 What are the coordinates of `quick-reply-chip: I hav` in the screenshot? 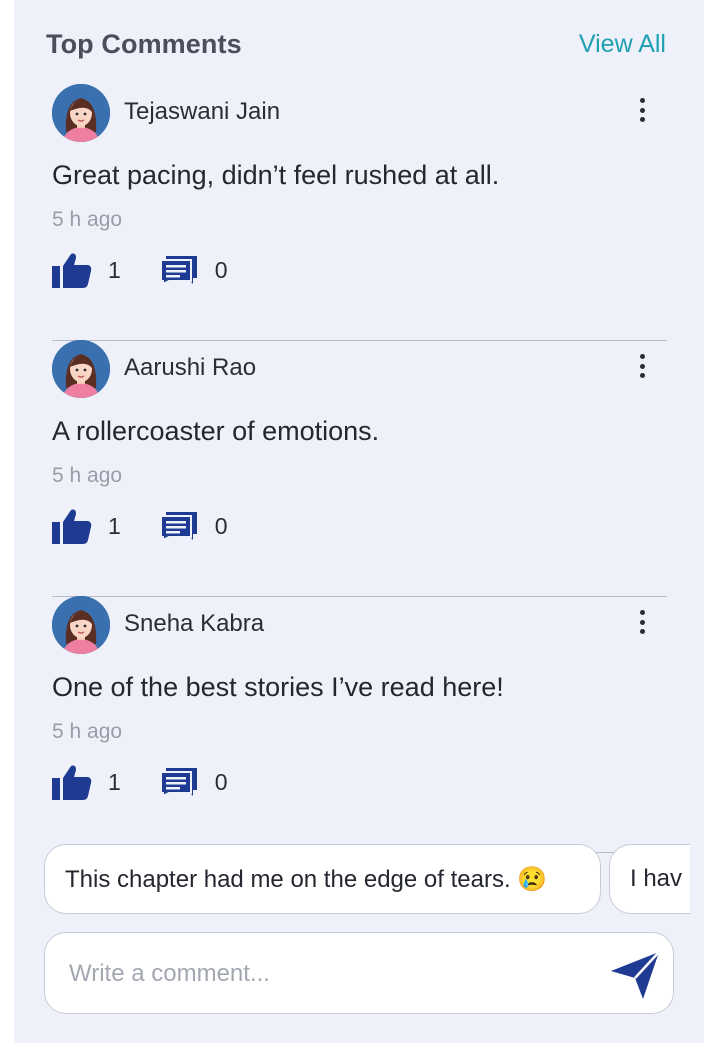 It's located at (649, 879).